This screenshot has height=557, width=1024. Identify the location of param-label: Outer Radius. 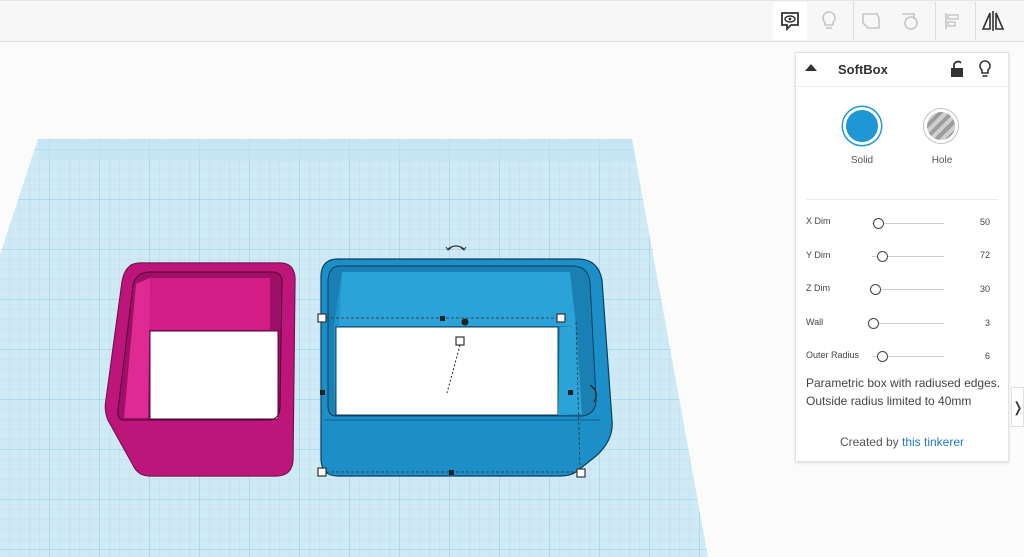
(833, 355).